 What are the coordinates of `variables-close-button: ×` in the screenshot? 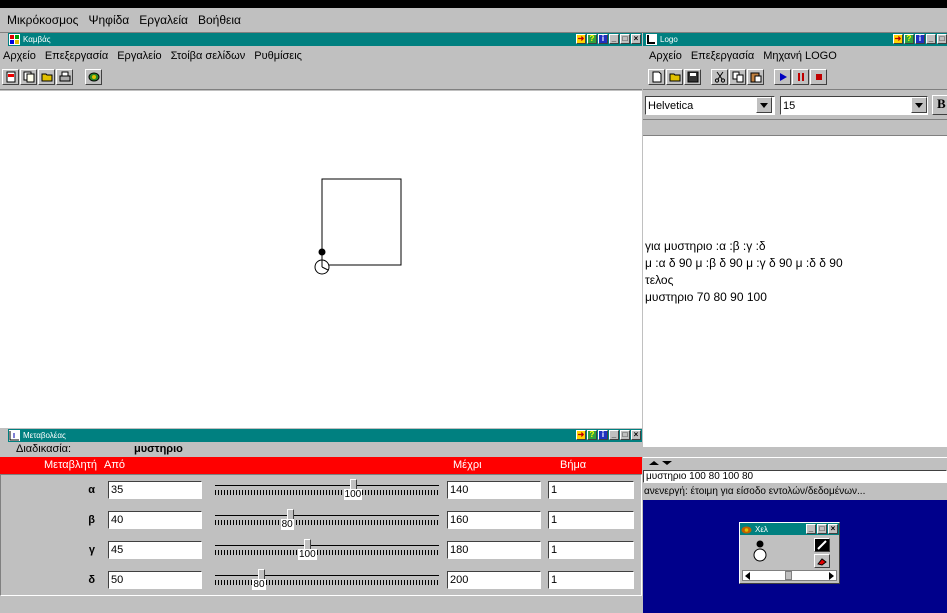 It's located at (636, 435).